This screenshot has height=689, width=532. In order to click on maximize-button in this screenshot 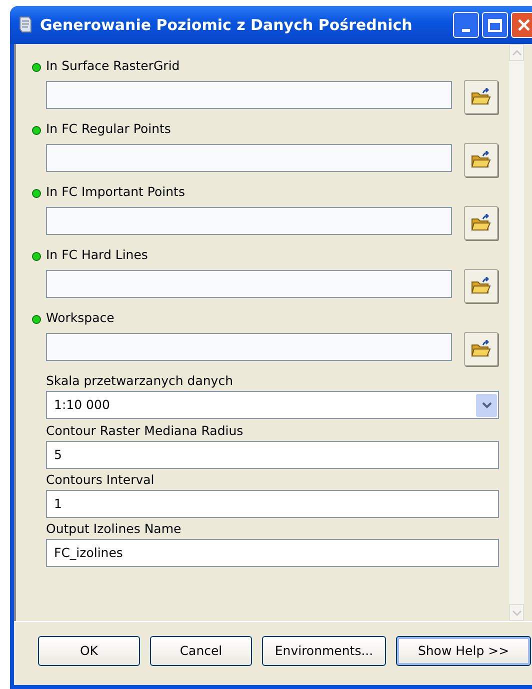, I will do `click(495, 25)`.